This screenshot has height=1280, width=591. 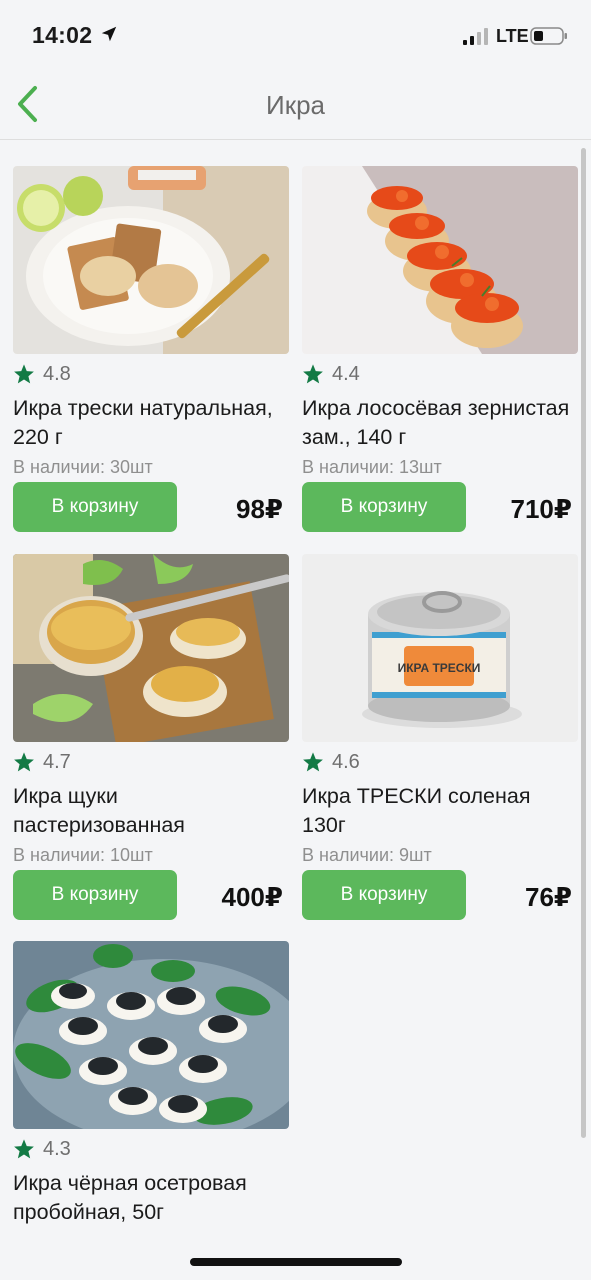 I want to click on rating: 4.3, so click(x=152, y=1149).